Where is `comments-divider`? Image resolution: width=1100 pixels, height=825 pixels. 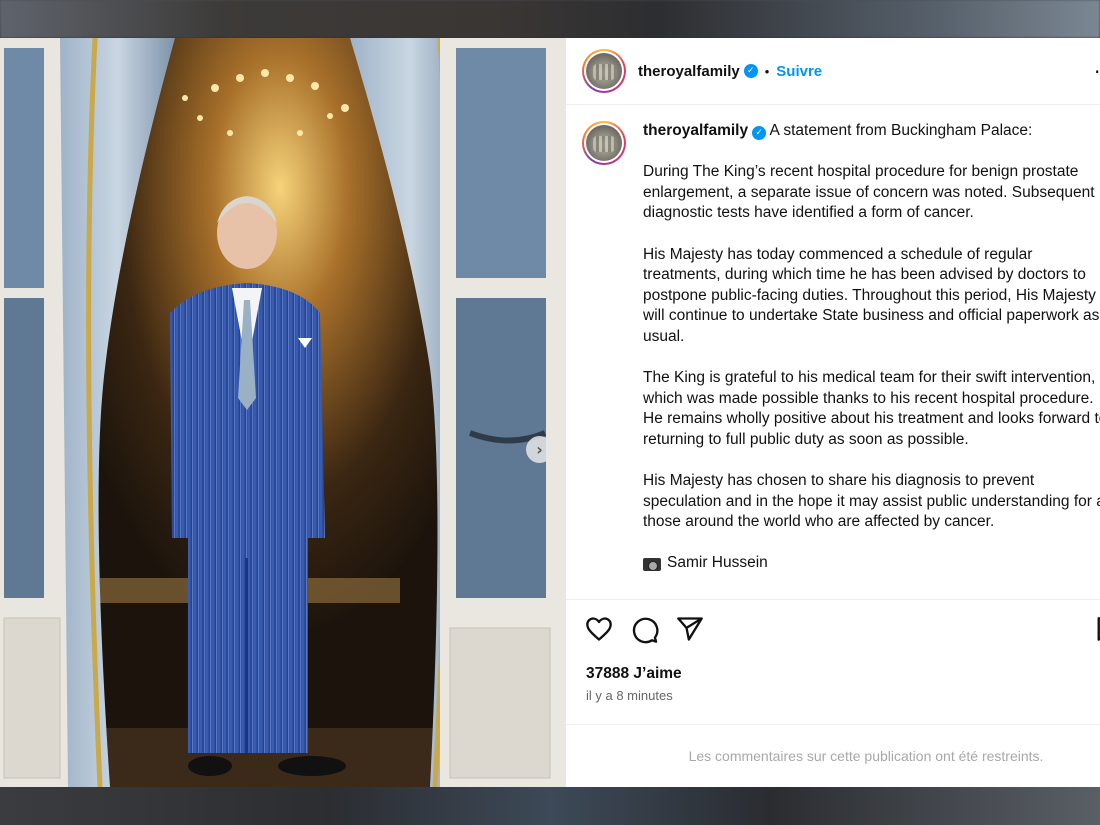
comments-divider is located at coordinates (833, 724).